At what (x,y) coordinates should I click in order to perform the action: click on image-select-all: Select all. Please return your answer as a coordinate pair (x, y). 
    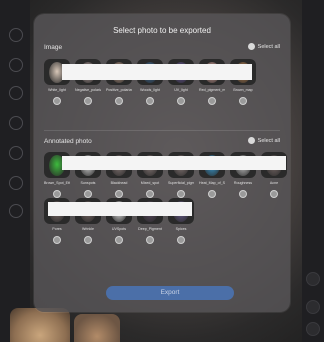
    Looking at the image, I should click on (263, 46).